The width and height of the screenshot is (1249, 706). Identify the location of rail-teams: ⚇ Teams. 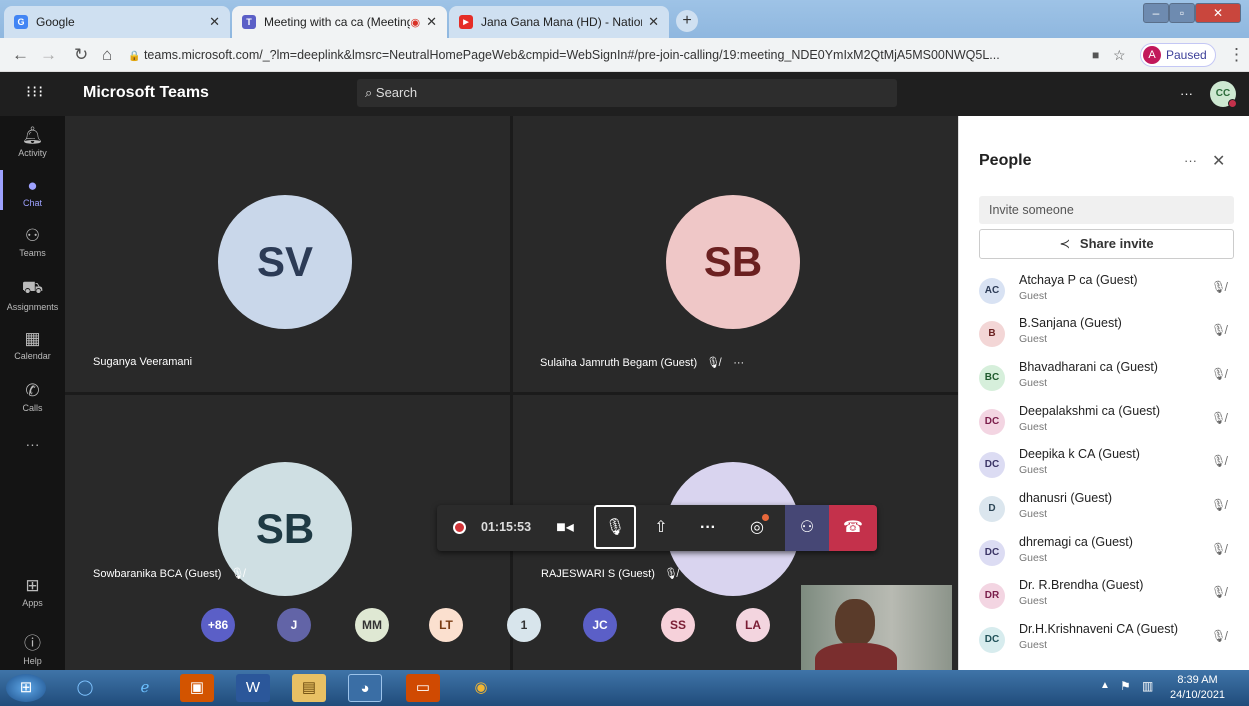
(32, 242).